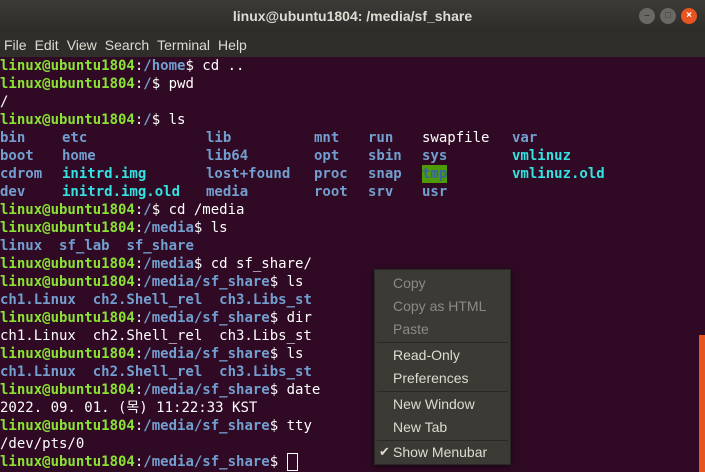 The width and height of the screenshot is (705, 472). Describe the element at coordinates (164, 66) in the screenshot. I see `prompt-path: /home` at that location.